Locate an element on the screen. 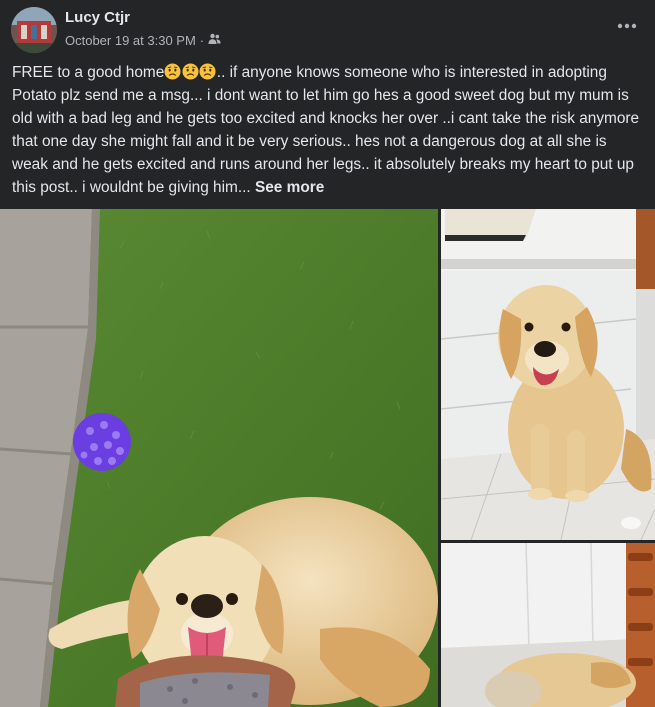 This screenshot has height=707, width=655. see-more-link: See more is located at coordinates (289, 187).